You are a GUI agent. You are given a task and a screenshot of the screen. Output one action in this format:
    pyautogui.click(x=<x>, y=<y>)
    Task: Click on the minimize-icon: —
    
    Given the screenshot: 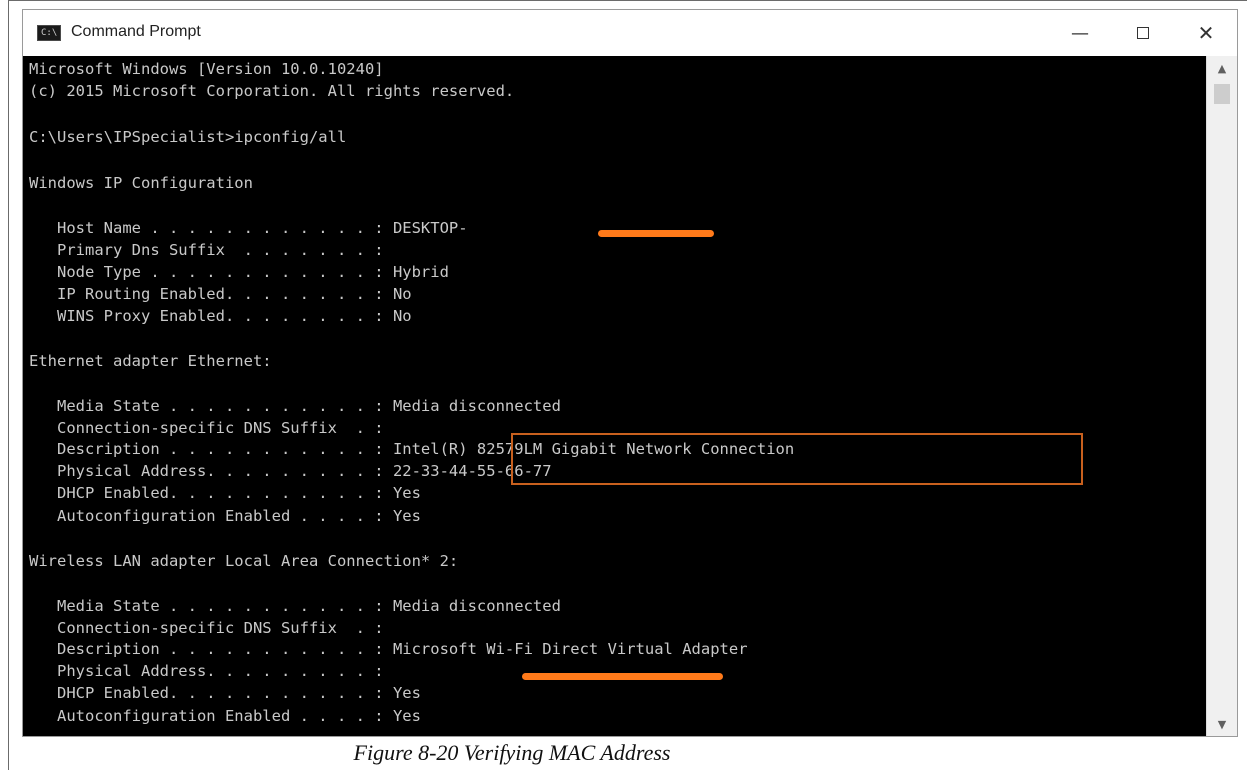 What is the action you would take?
    pyautogui.click(x=1080, y=33)
    